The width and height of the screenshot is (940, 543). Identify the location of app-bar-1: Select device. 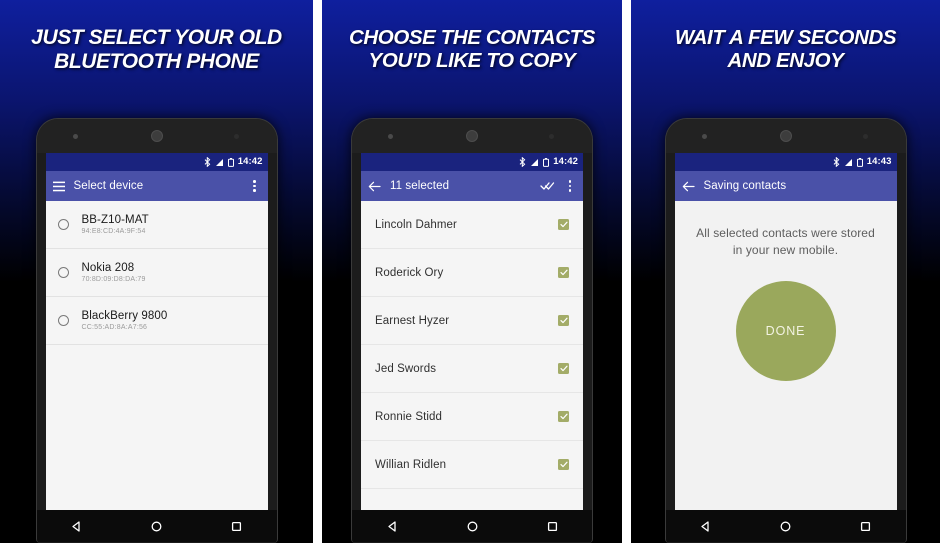
(156, 186).